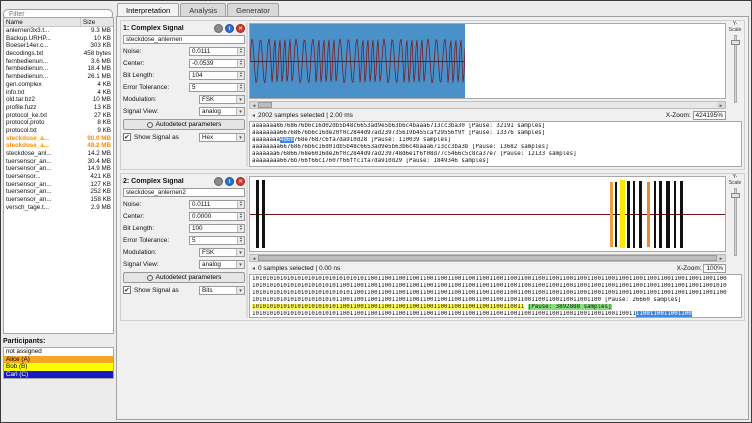 The width and height of the screenshot is (752, 423). Describe the element at coordinates (58, 108) in the screenshot. I see `file-row: profile.fuzz 13 KB` at that location.